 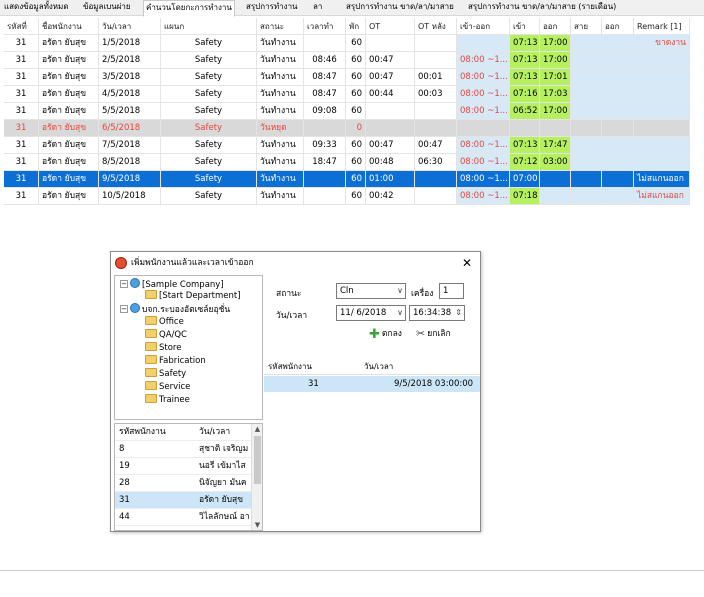 I want to click on tree-node-trainee: Trainee, so click(x=167, y=400).